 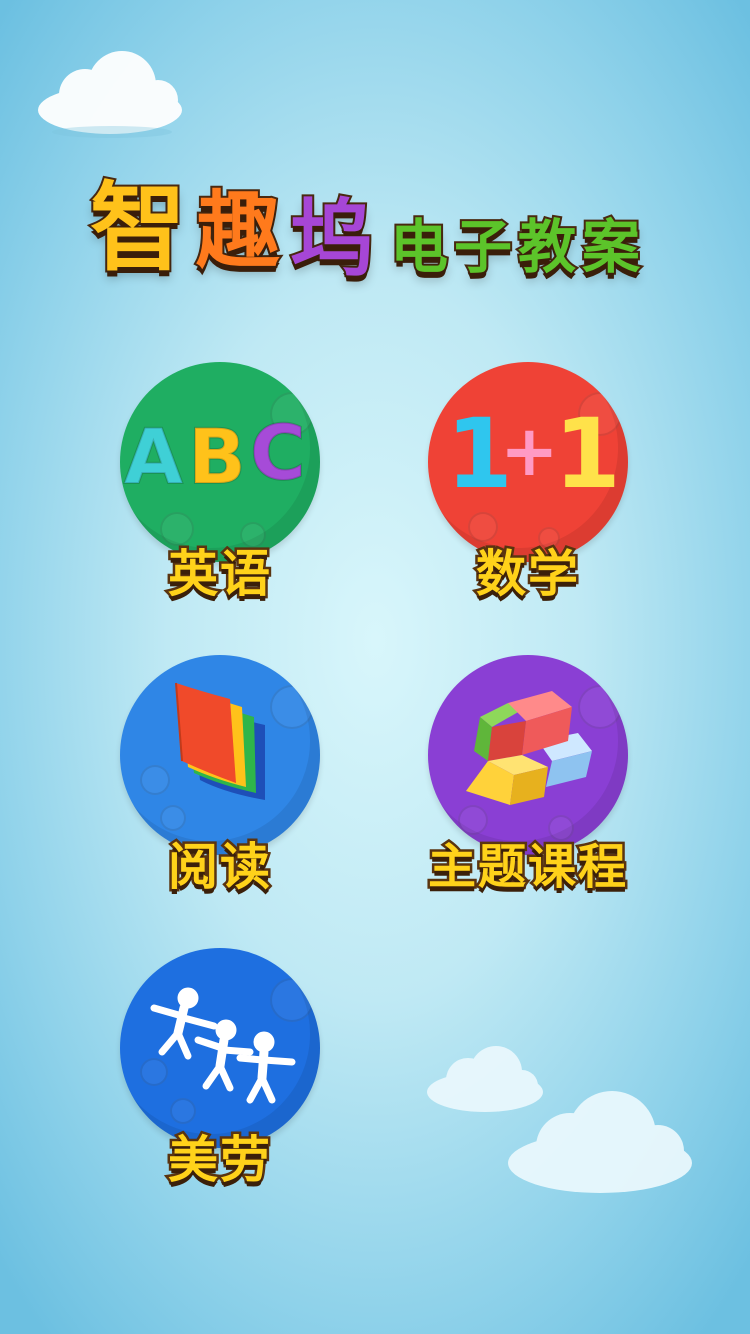 I want to click on book-pages-icon, so click(x=220, y=741).